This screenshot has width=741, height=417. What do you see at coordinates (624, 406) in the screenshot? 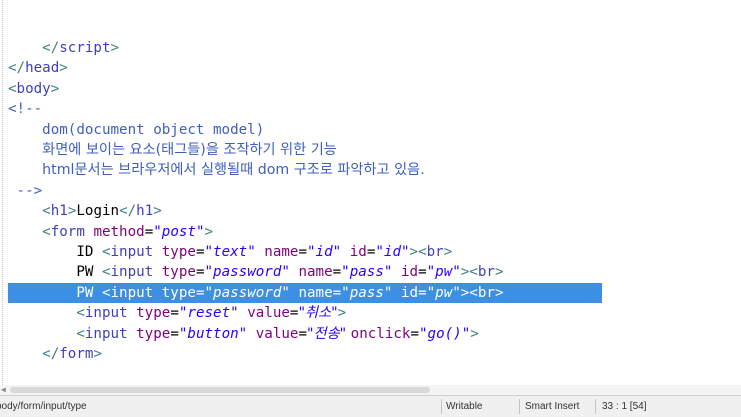
I see `status-cursor-position: 33 : 1 [54]` at bounding box center [624, 406].